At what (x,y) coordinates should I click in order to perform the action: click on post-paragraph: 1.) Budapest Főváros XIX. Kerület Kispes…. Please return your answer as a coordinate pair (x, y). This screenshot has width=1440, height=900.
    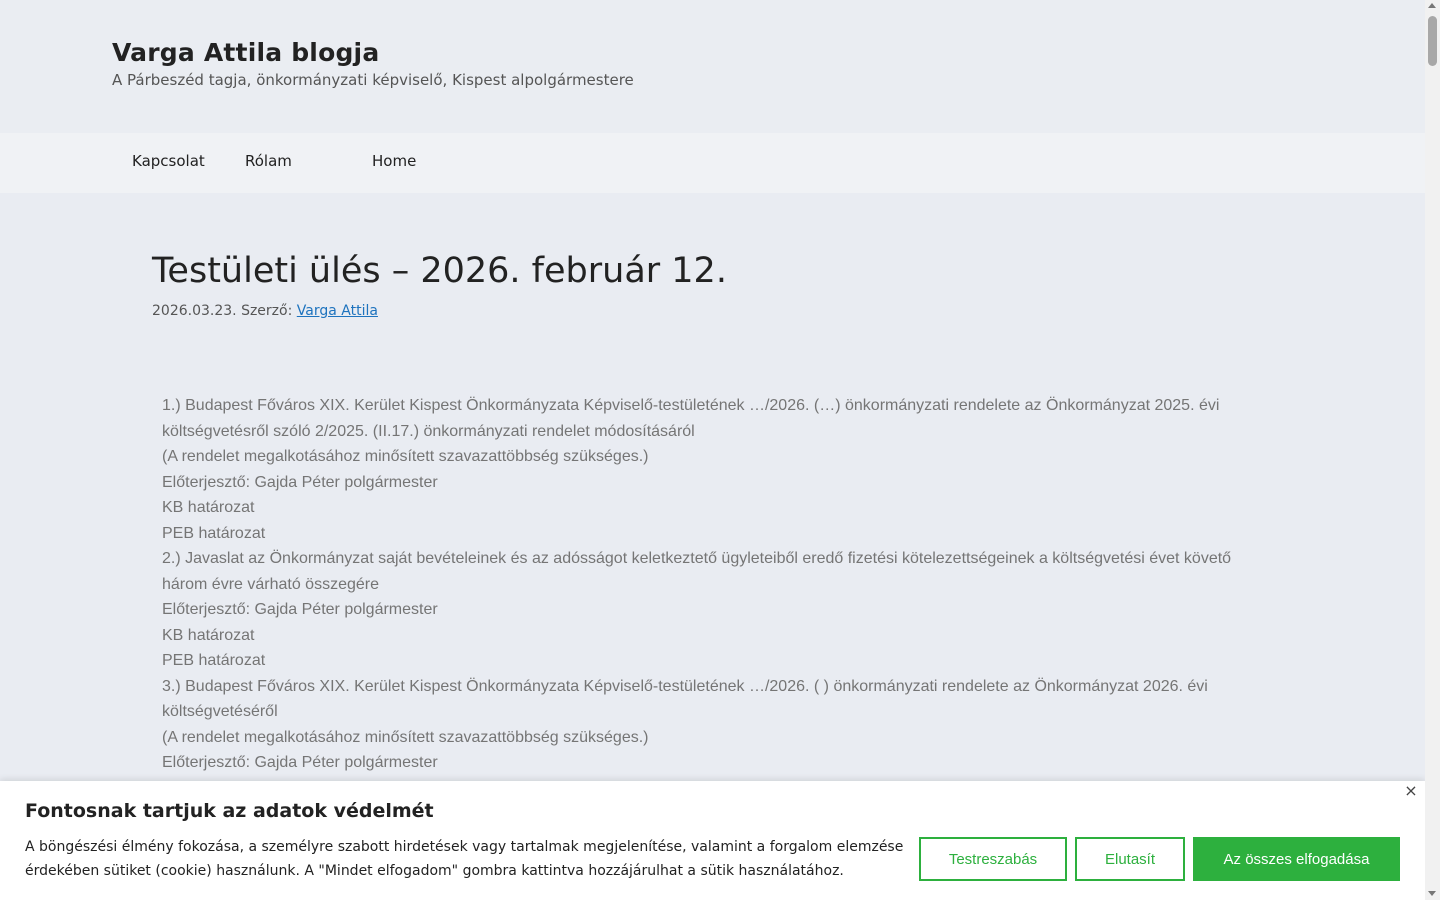
    Looking at the image, I should click on (691, 418).